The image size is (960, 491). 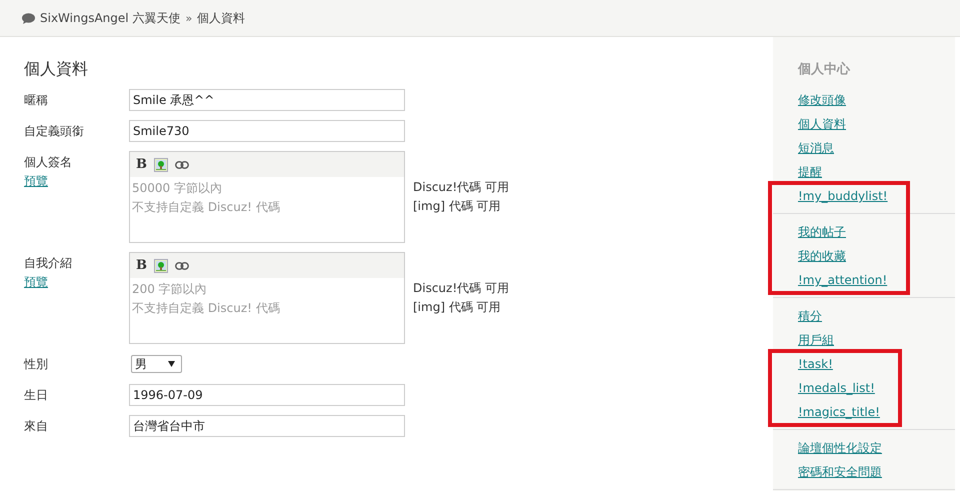 I want to click on dropdown-arrow-icon, so click(x=171, y=364).